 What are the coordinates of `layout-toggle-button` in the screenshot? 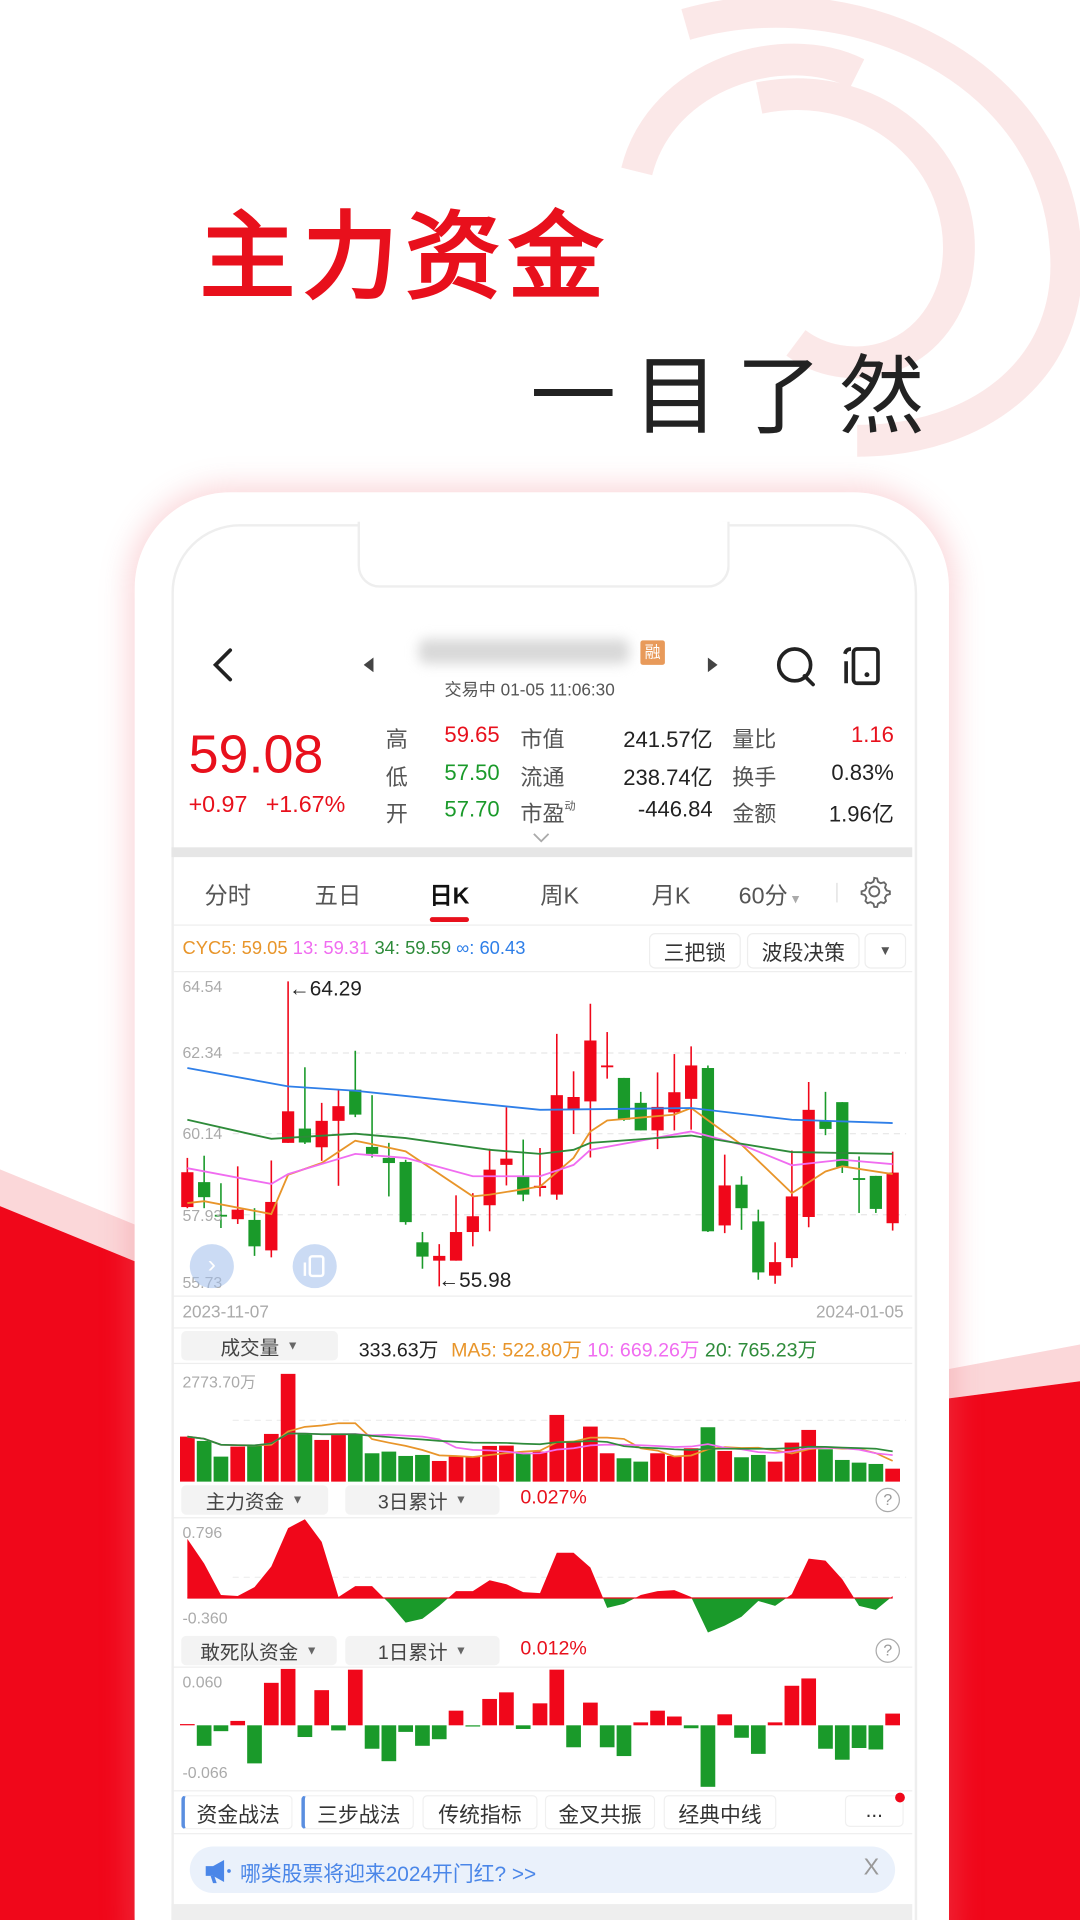 It's located at (314, 1266).